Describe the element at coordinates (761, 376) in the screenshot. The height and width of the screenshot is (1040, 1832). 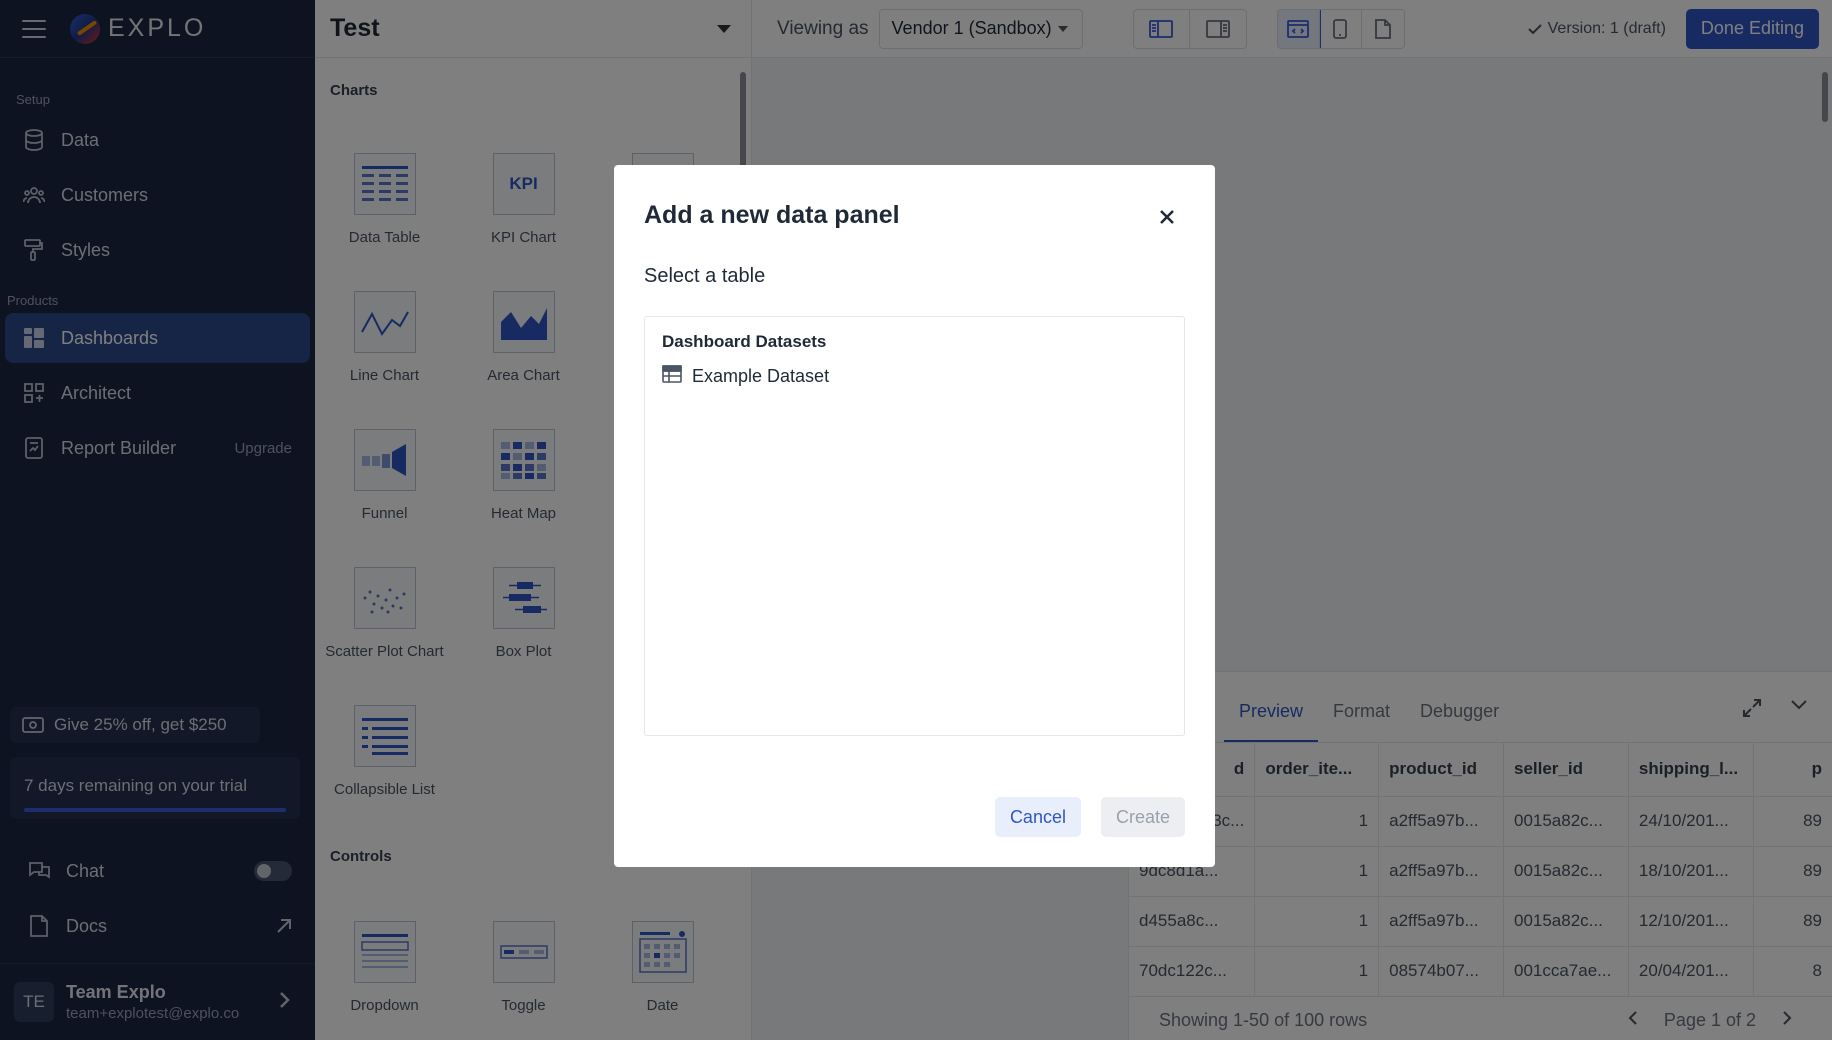
I see `dataset-name: Example Dataset` at that location.